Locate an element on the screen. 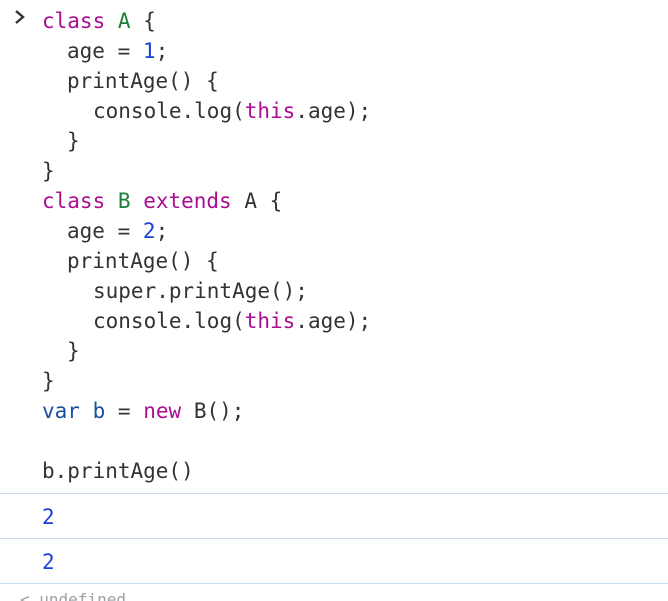  code-line: age = 1; is located at coordinates (352, 51).